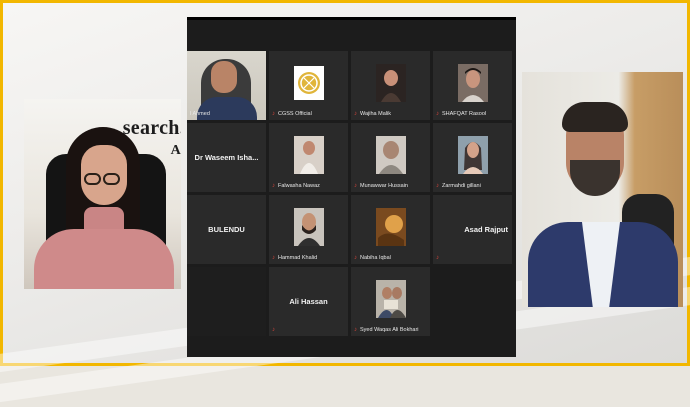 The width and height of the screenshot is (690, 407). I want to click on participant-tile: ♪ Syed Waqas Ali Bokhari, so click(390, 301).